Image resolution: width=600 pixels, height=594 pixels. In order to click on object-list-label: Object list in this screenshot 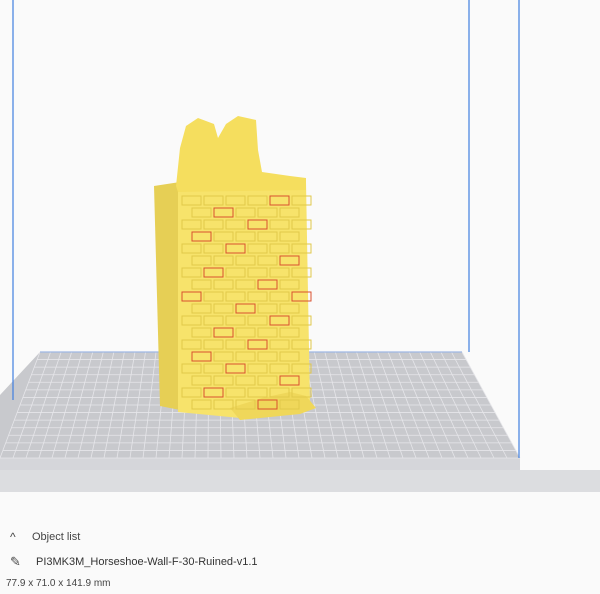, I will do `click(56, 537)`.